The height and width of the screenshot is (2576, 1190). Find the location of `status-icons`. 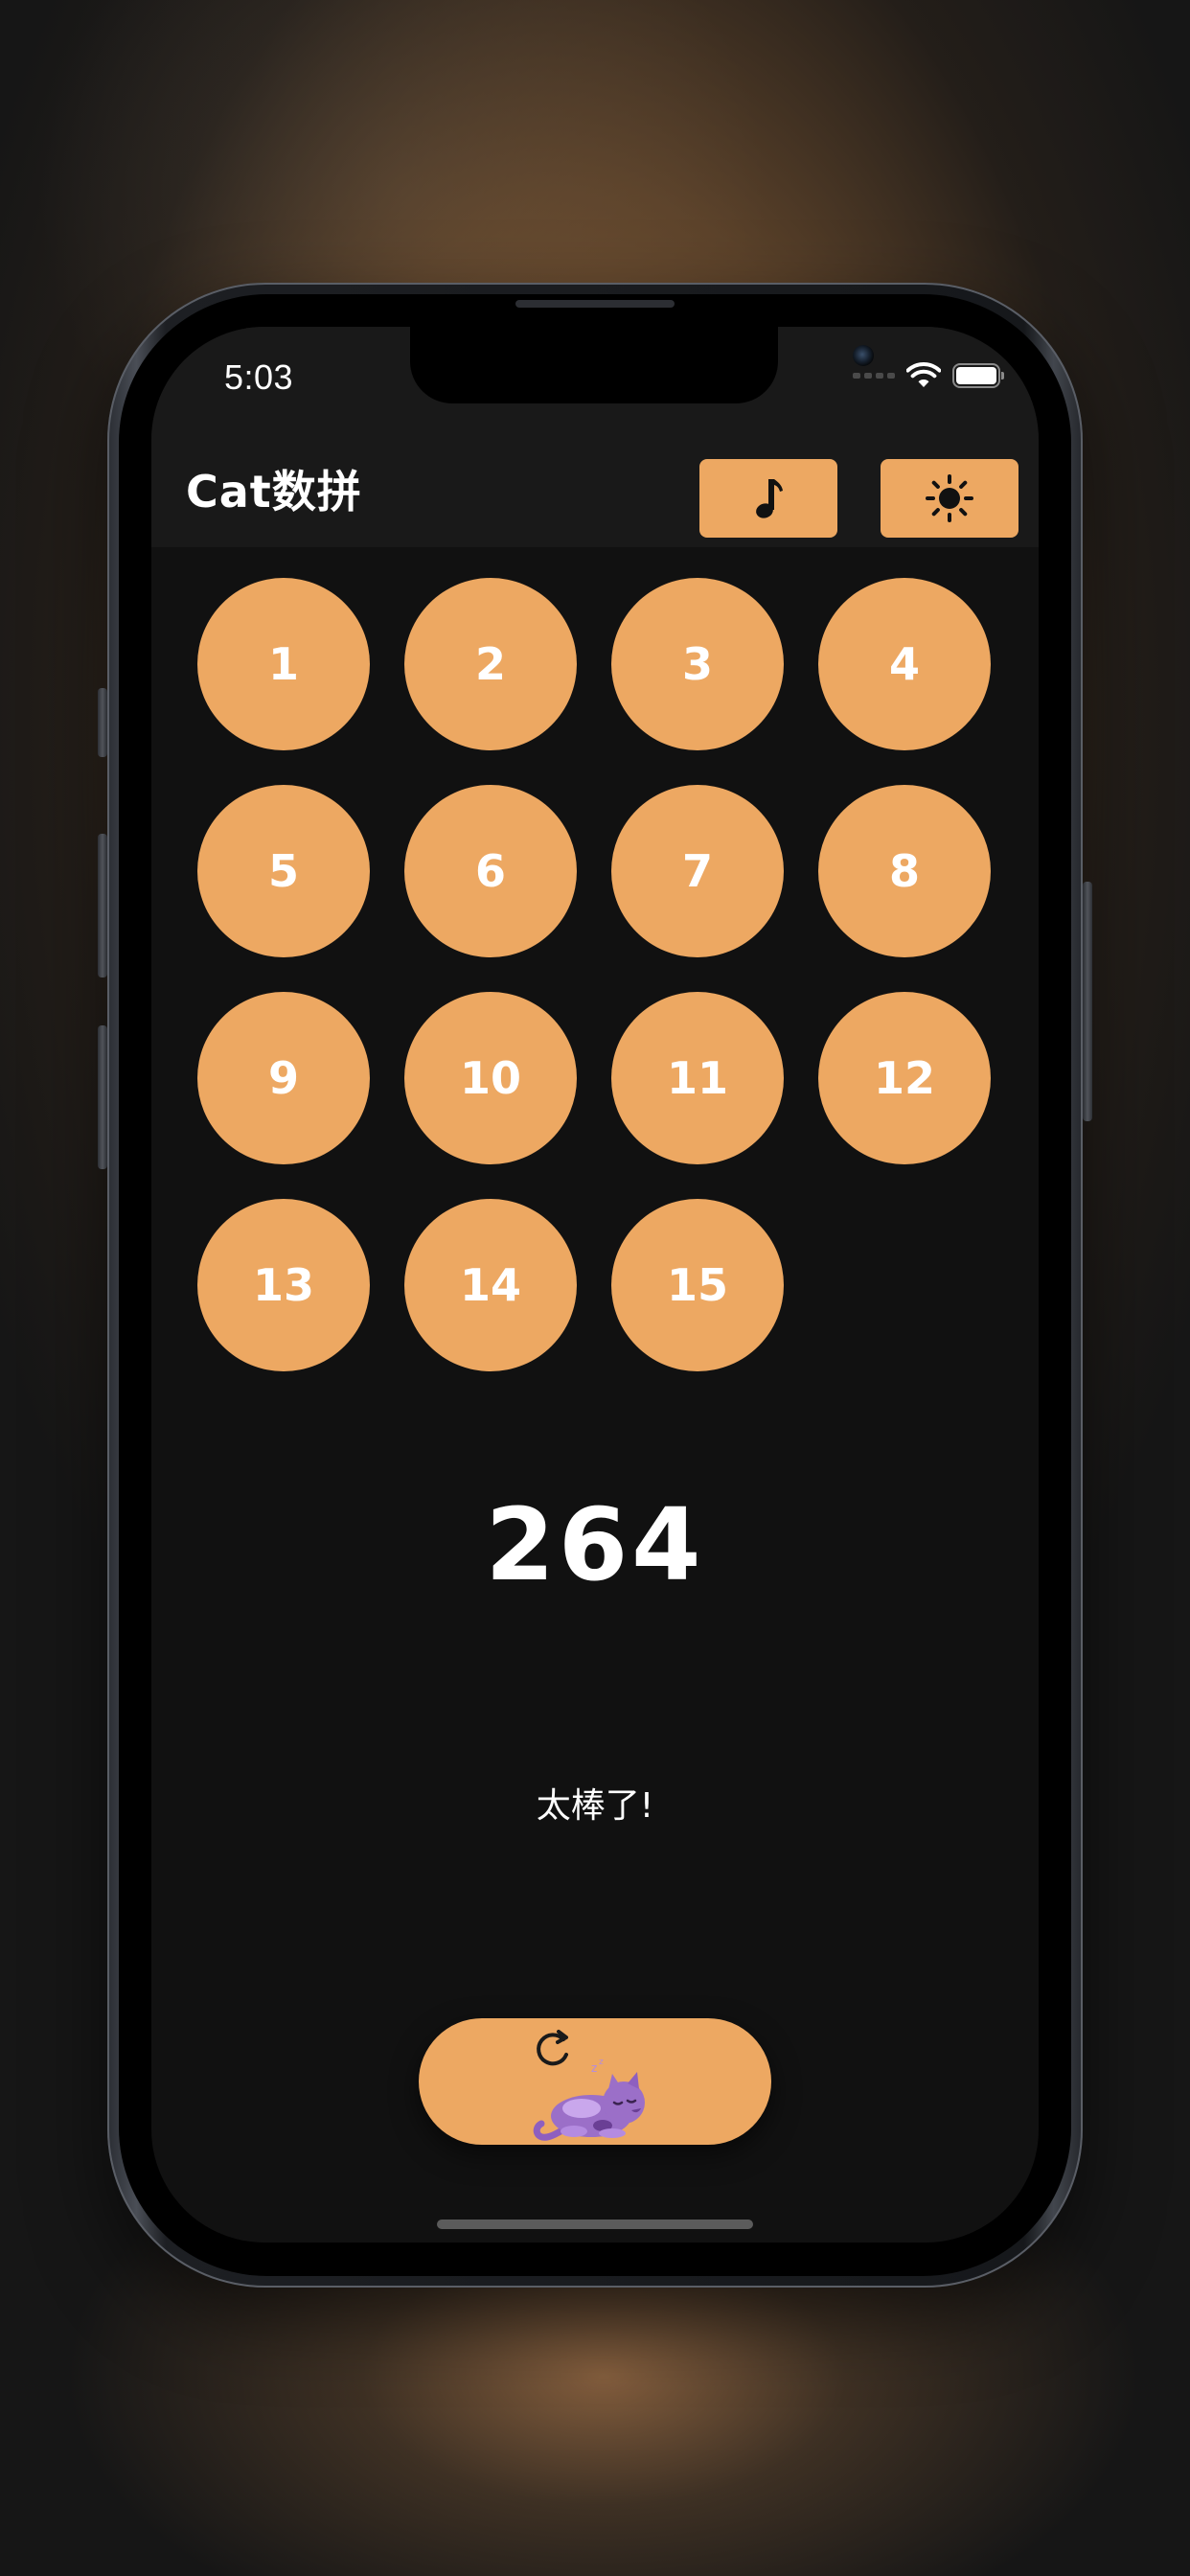

status-icons is located at coordinates (929, 375).